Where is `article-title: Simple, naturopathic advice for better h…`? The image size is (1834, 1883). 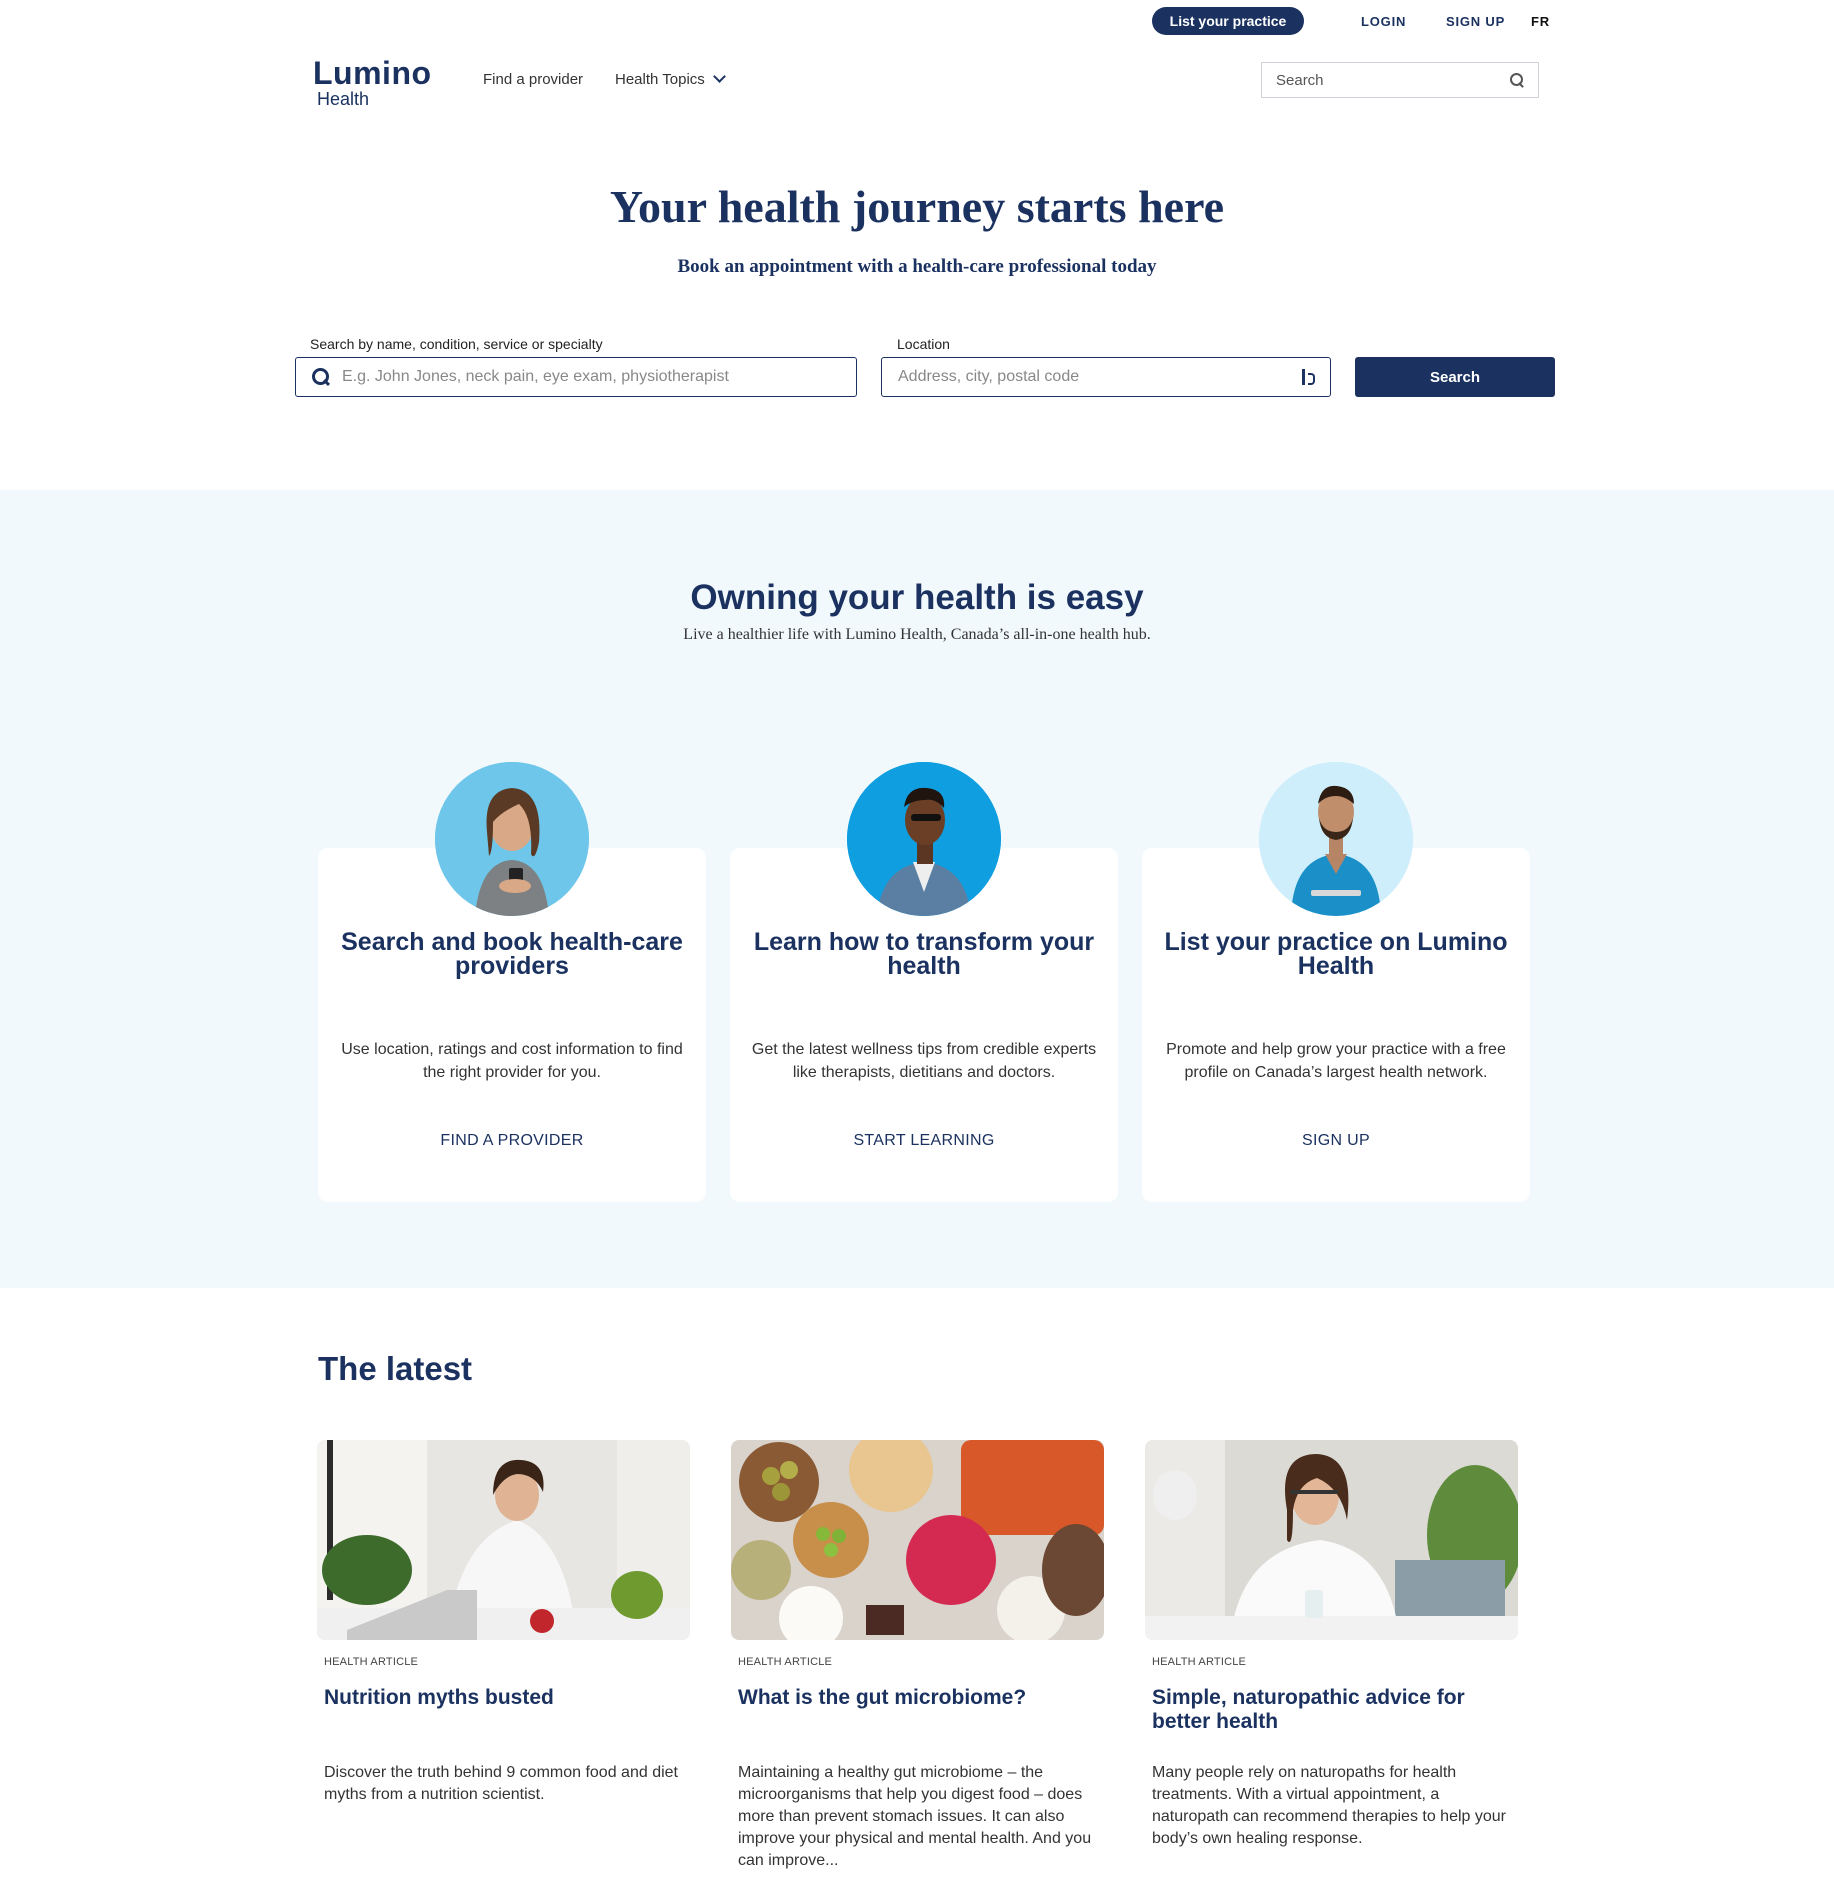 article-title: Simple, naturopathic advice for better h… is located at coordinates (1335, 1724).